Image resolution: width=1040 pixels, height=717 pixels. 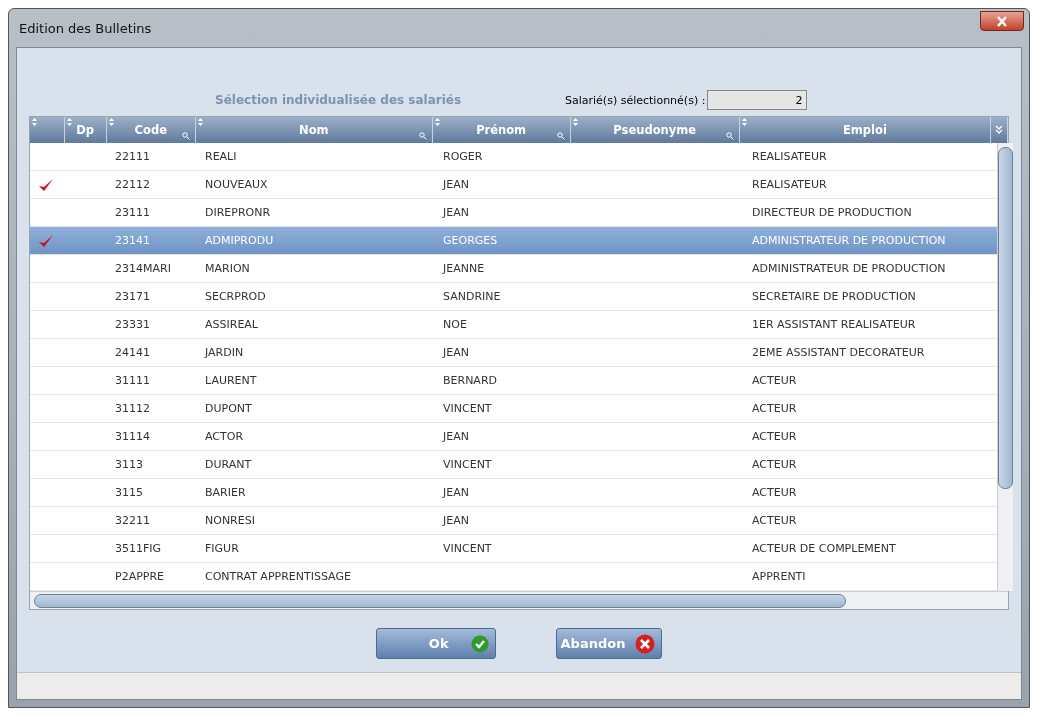 I want to click on table-row: 24141 JARDIN JEAN 2EME ASSISTANT DECORATEUR, so click(x=513, y=353).